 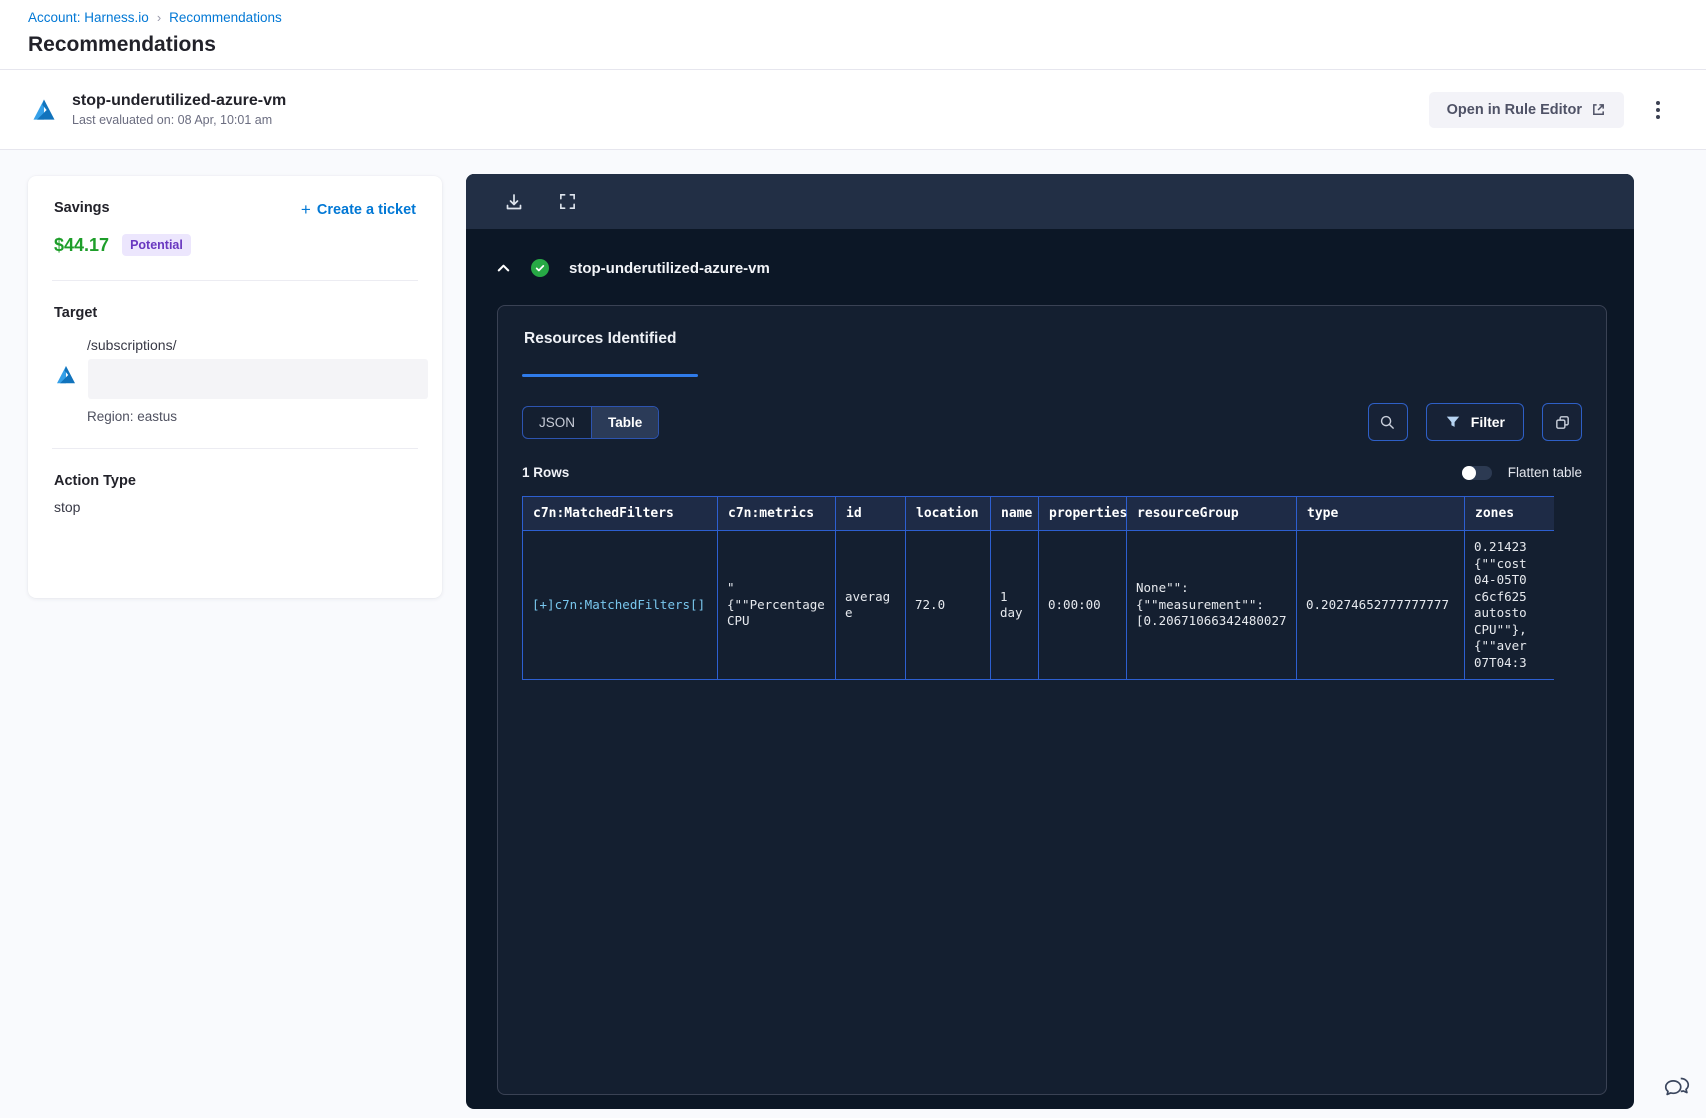 I want to click on cell-metrics: " {""Percentage CPU, so click(x=776, y=605).